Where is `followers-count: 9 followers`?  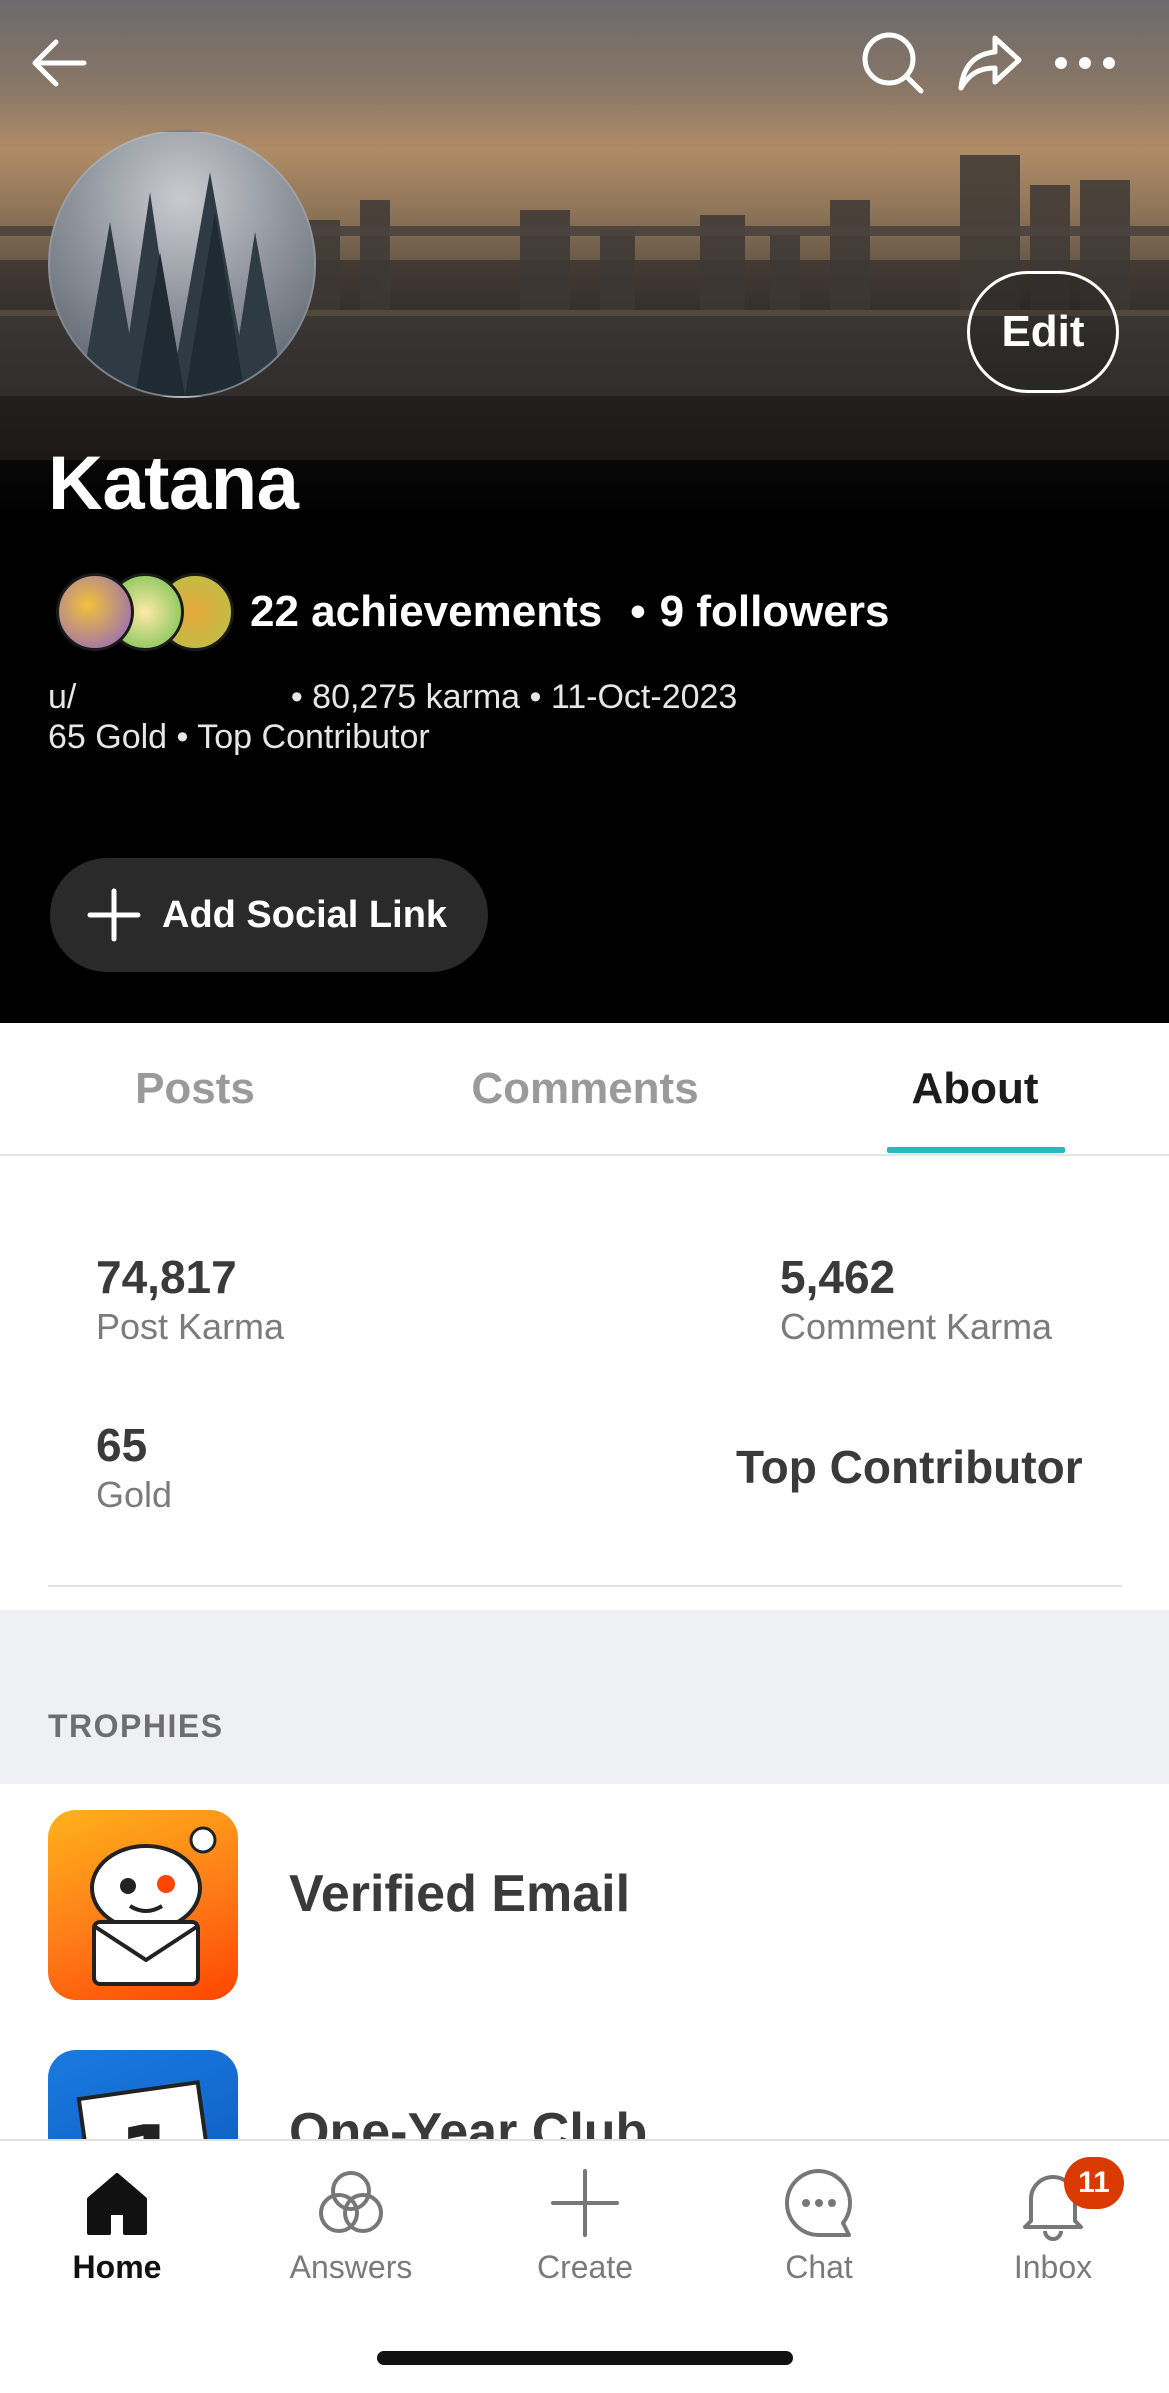 followers-count: 9 followers is located at coordinates (775, 612).